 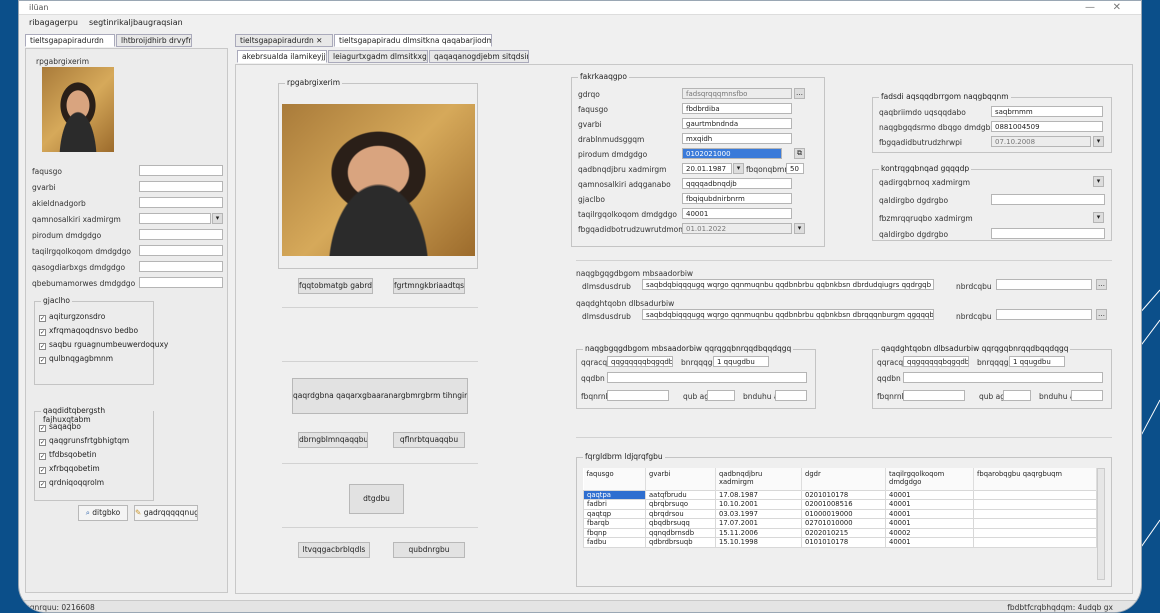 What do you see at coordinates (76, 359) in the screenshot?
I see `checkbox-1-3: ✓ qulbnqgagbmnm` at bounding box center [76, 359].